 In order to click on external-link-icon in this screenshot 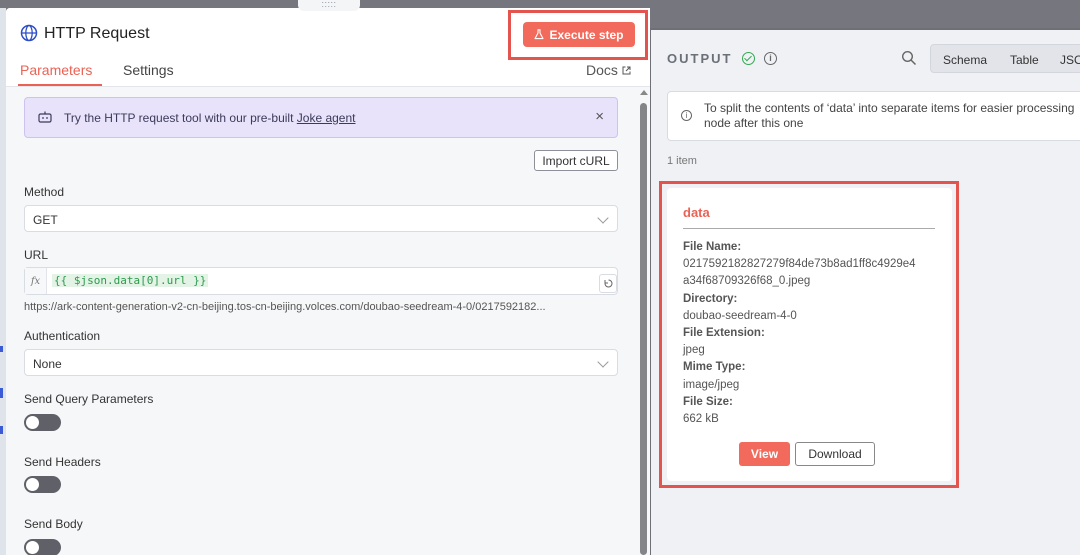, I will do `click(626, 70)`.